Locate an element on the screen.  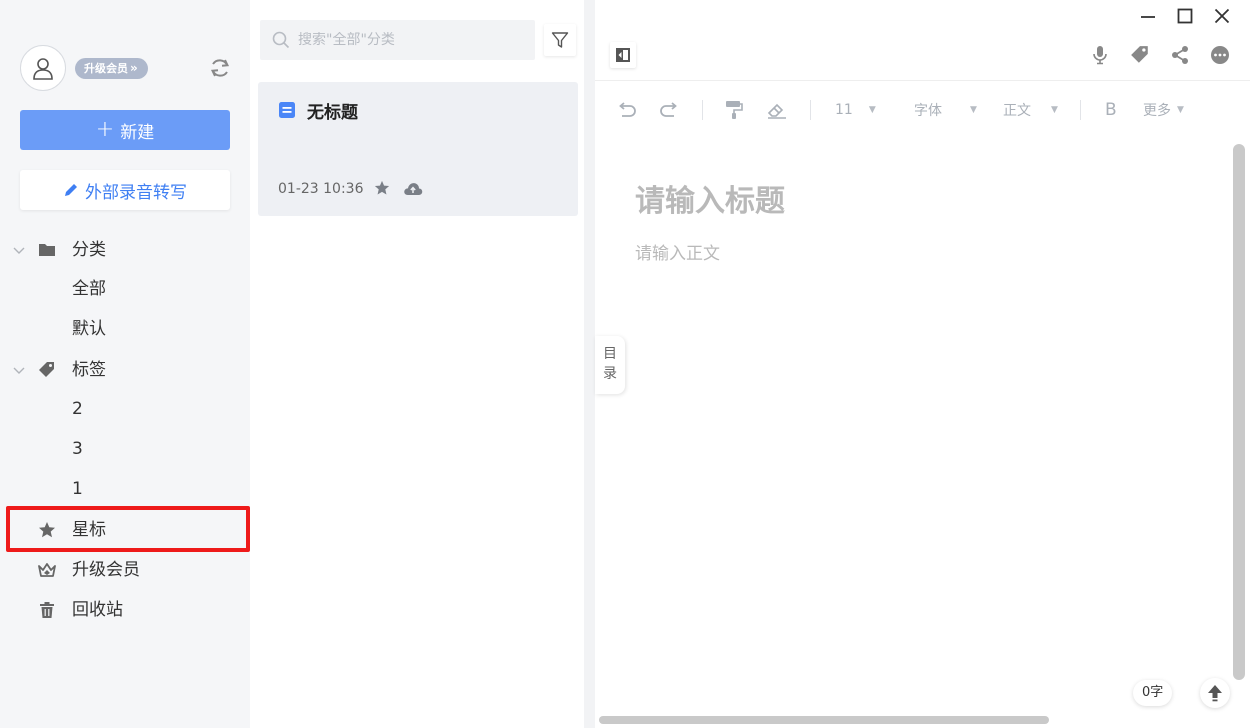
sidebar-item-tag-1: 1 is located at coordinates (125, 489).